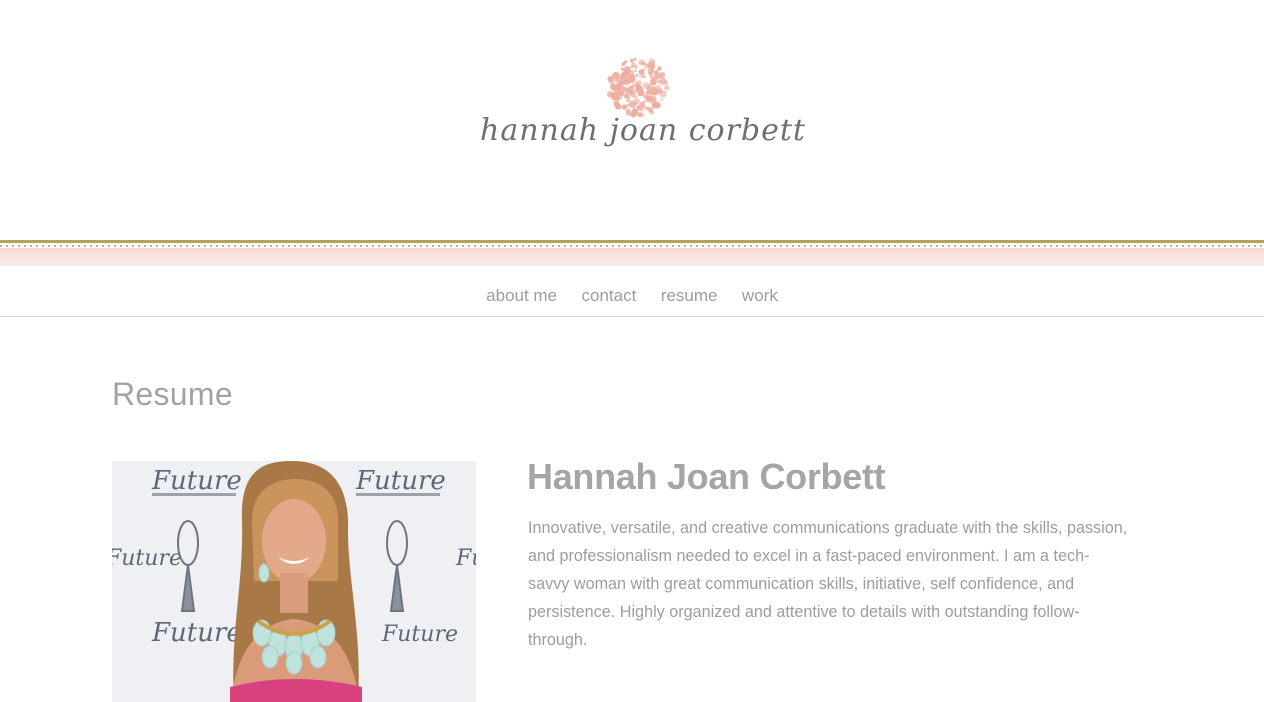 The width and height of the screenshot is (1264, 702). Describe the element at coordinates (521, 296) in the screenshot. I see `nav-item-about-me: about me` at that location.